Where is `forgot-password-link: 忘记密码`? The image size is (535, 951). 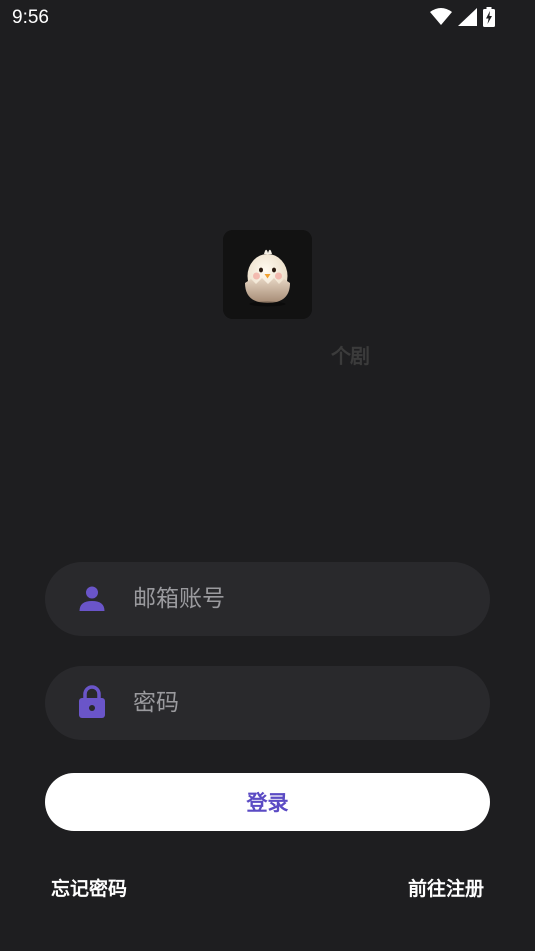 forgot-password-link: 忘记密码 is located at coordinates (89, 887).